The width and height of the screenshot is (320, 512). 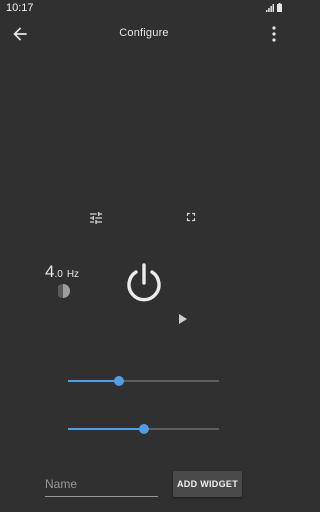 What do you see at coordinates (274, 34) in the screenshot?
I see `more-vert-icon` at bounding box center [274, 34].